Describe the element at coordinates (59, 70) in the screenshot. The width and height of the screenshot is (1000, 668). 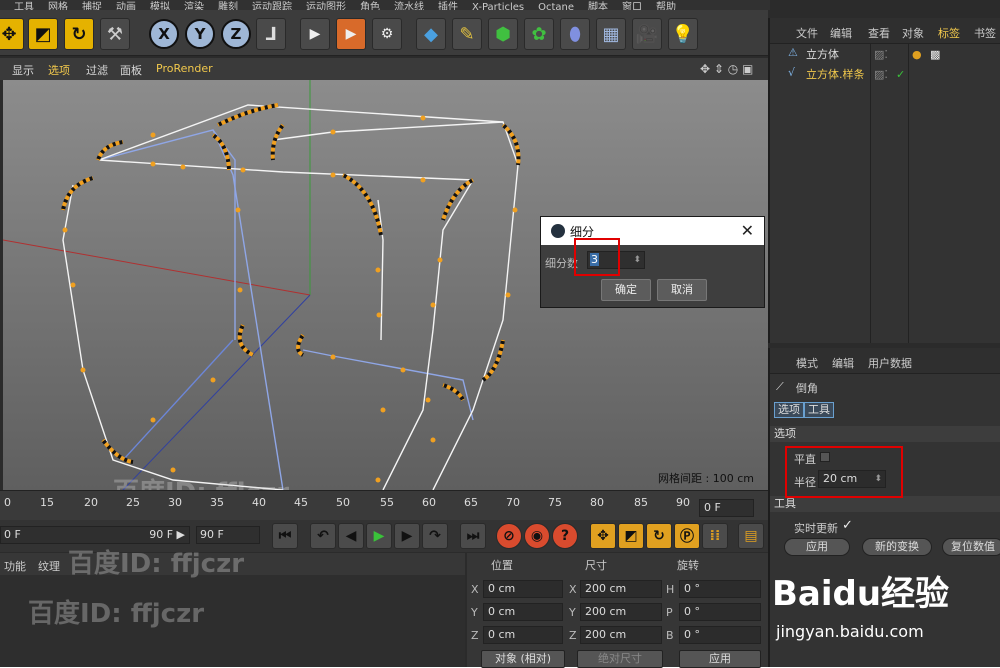
I see `viewport-menu-options: 选项` at that location.